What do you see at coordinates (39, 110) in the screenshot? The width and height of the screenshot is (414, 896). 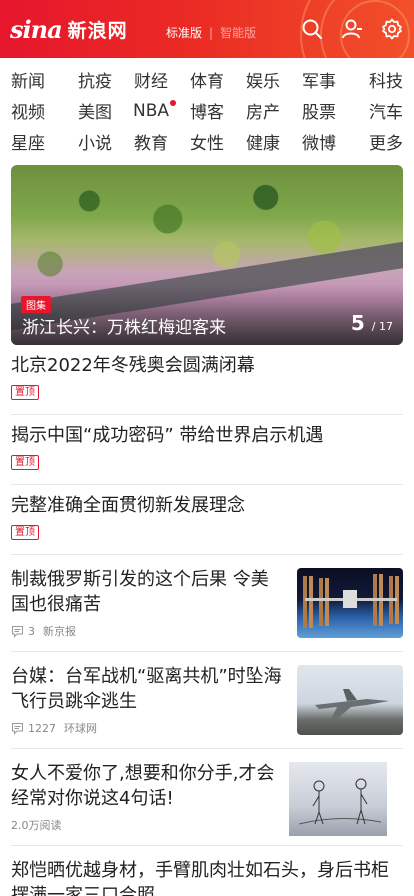 I see `nav-item-video: 视频` at bounding box center [39, 110].